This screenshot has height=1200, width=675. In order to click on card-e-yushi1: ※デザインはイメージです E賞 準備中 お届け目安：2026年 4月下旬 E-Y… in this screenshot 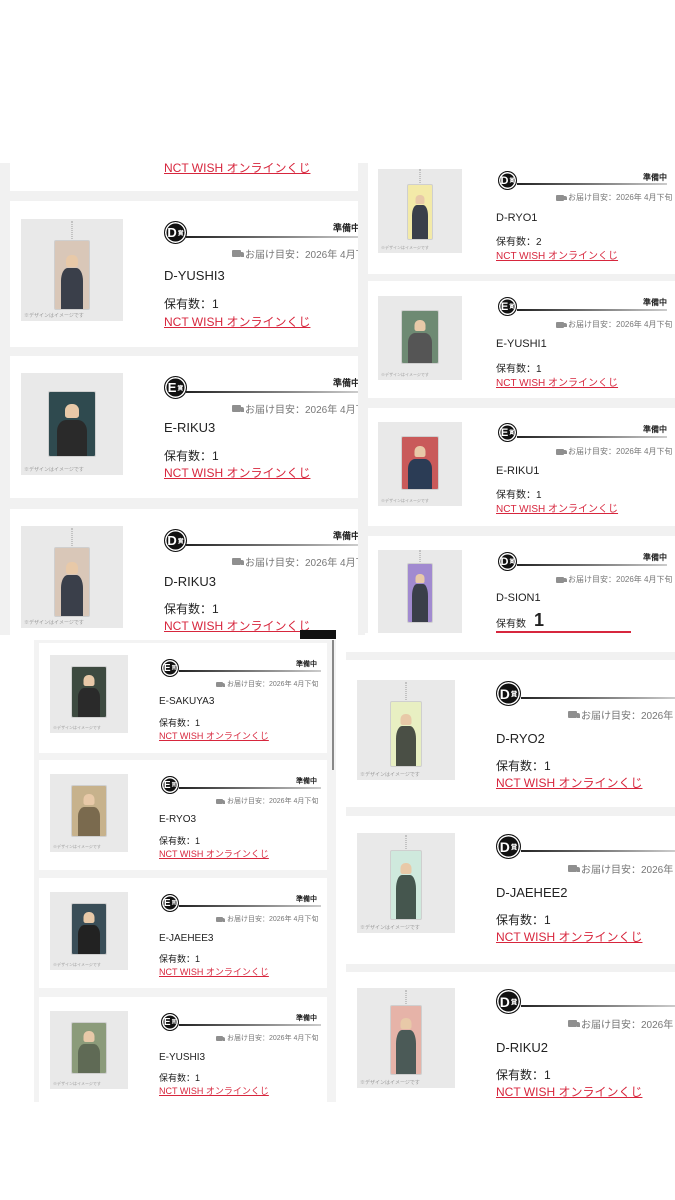, I will do `click(521, 339)`.